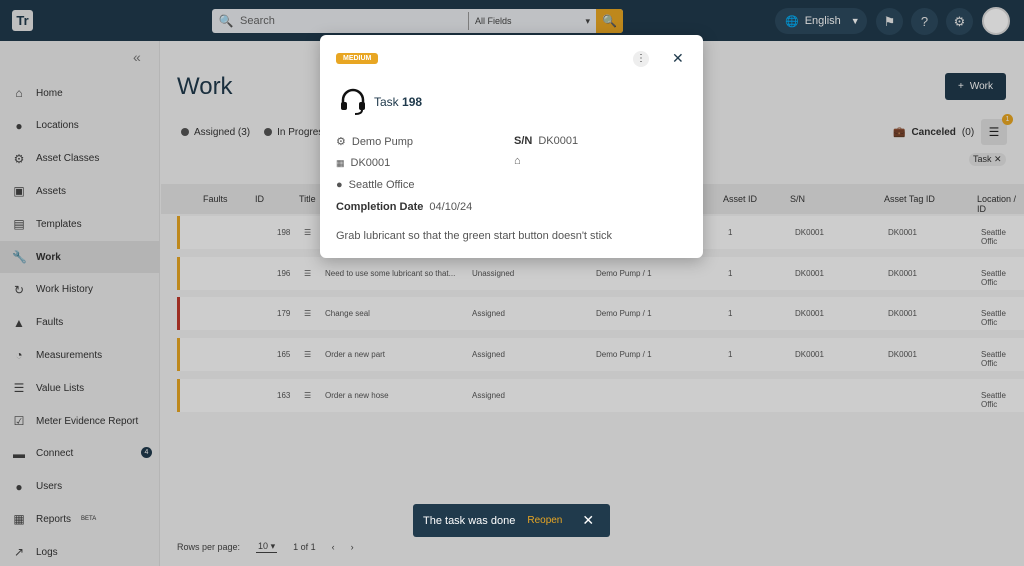  What do you see at coordinates (341, 142) in the screenshot?
I see `asset-icon: ⚙` at bounding box center [341, 142].